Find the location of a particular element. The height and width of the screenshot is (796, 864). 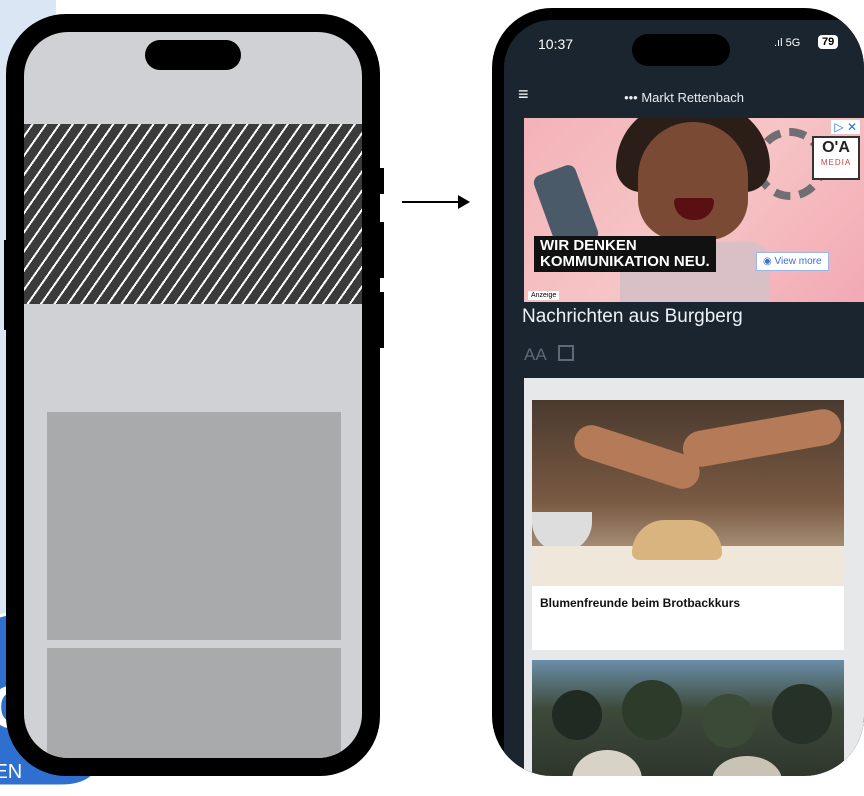

arrow-right-icon is located at coordinates (436, 202).